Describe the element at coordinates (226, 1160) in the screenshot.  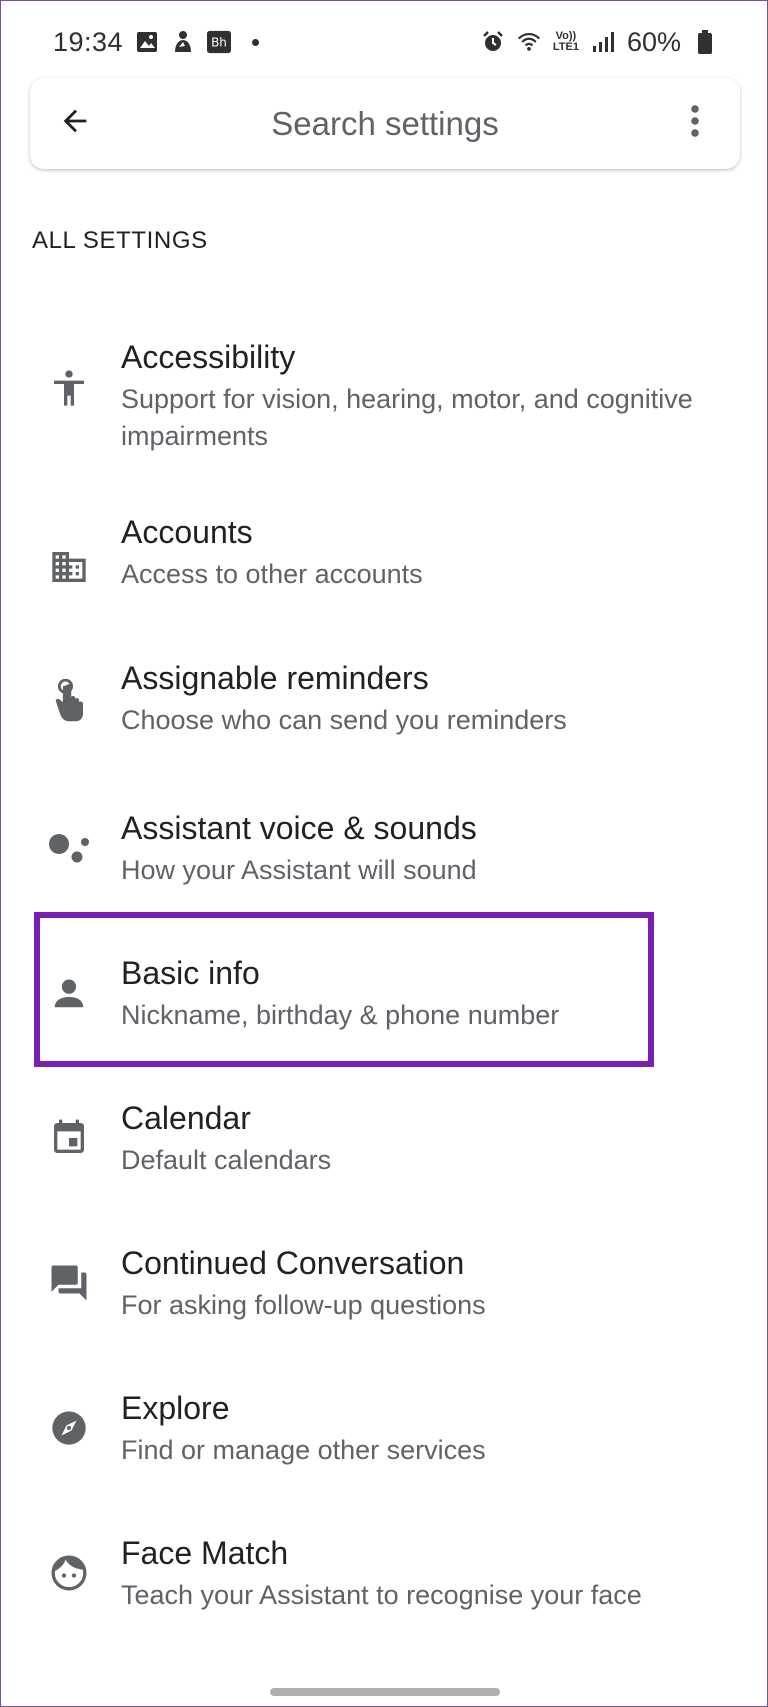
I see `setting-subtitle: Default calendars` at that location.